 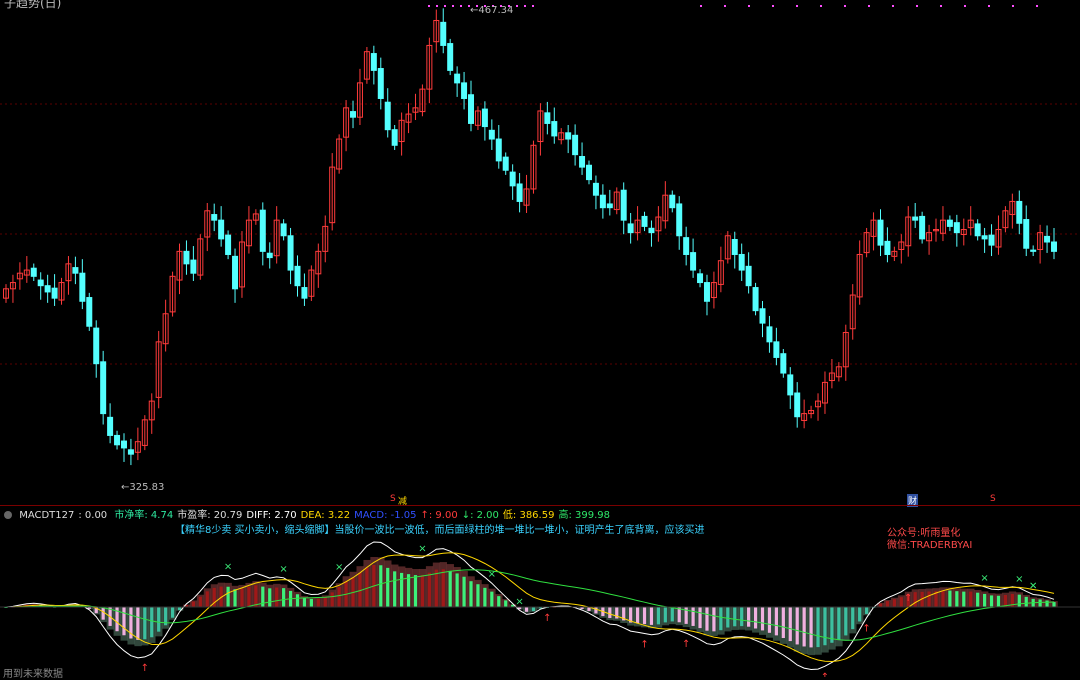 I want to click on indicator-item: ↓: 2.00, so click(x=480, y=515).